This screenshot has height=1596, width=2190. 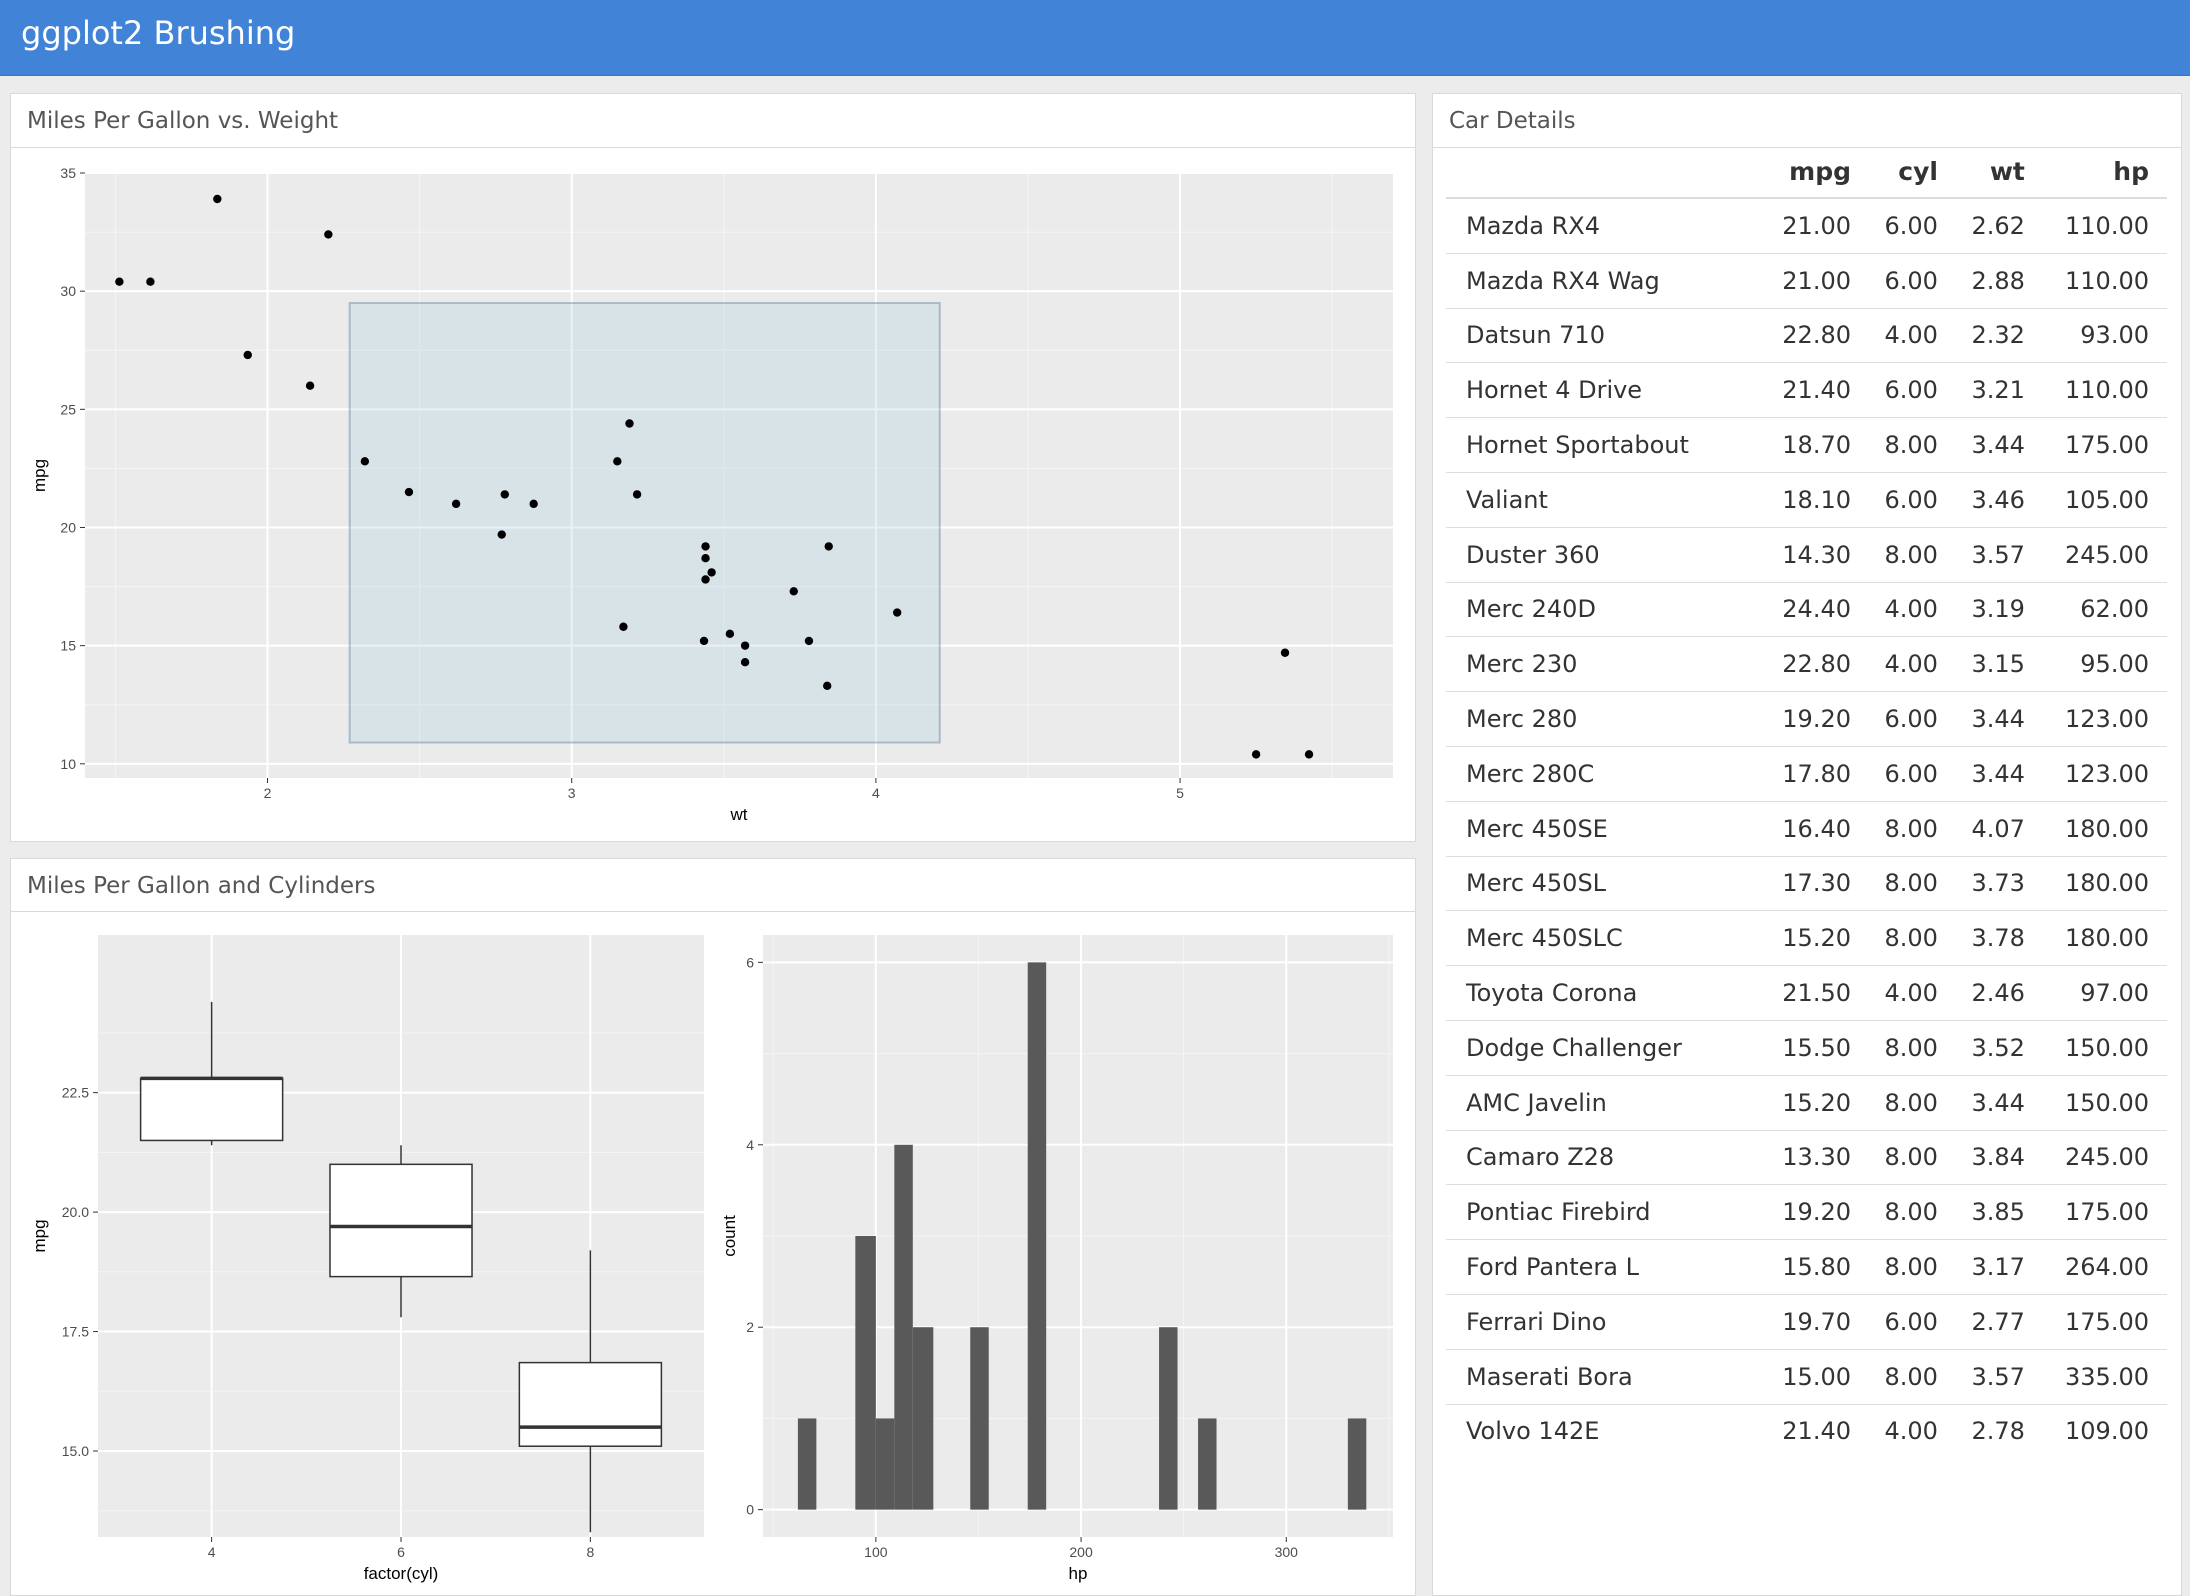 What do you see at coordinates (1816, 445) in the screenshot?
I see `mpg-cell: 18.70` at bounding box center [1816, 445].